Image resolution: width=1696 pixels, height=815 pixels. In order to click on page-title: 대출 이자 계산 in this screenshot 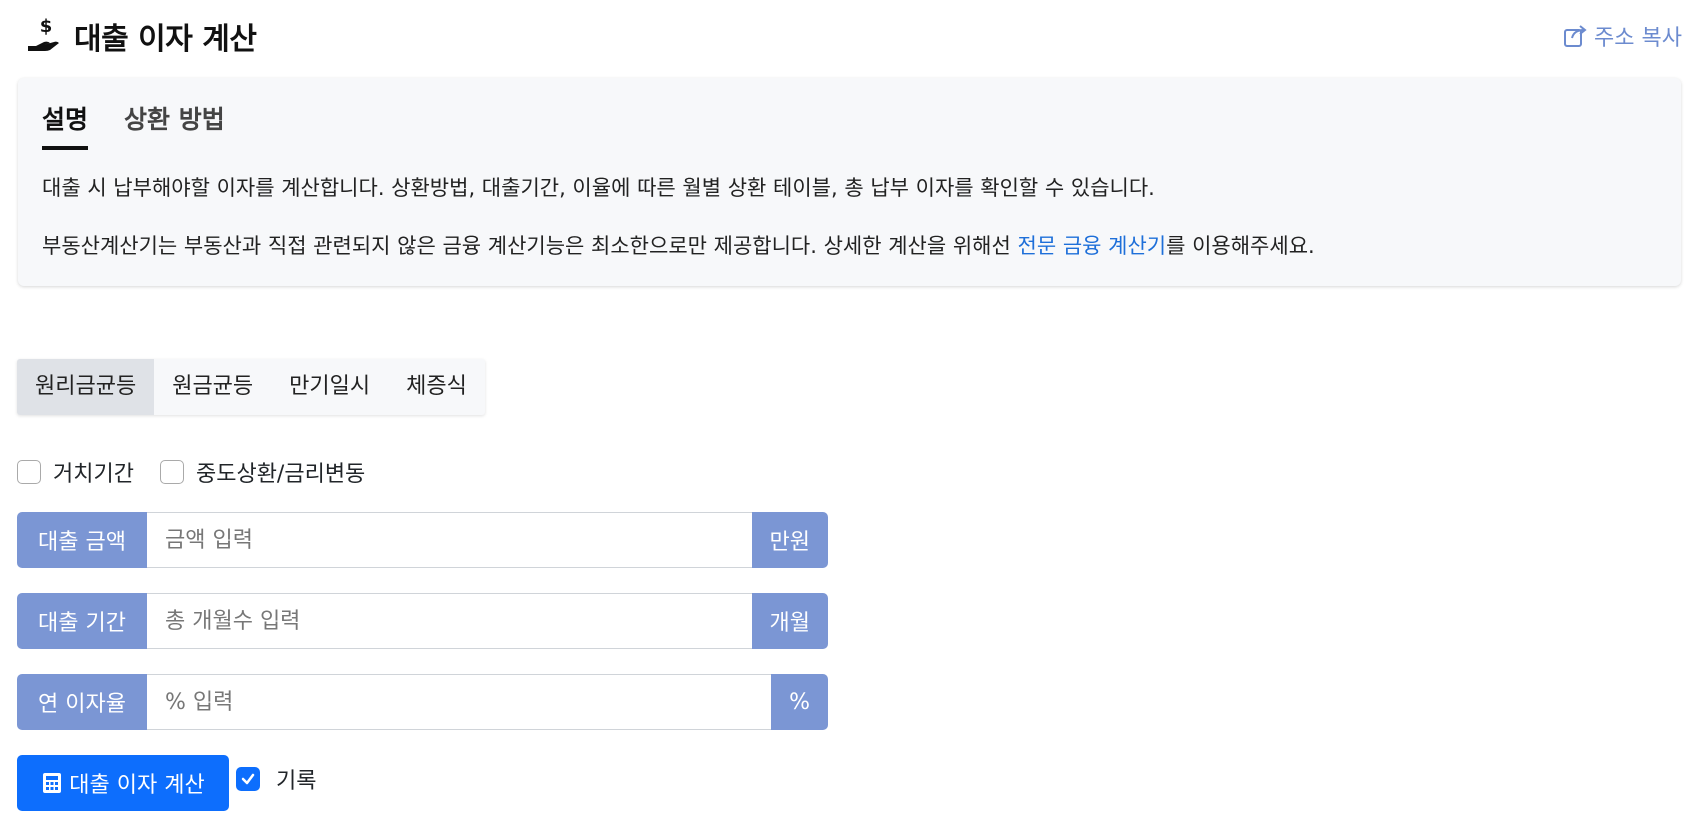, I will do `click(165, 39)`.